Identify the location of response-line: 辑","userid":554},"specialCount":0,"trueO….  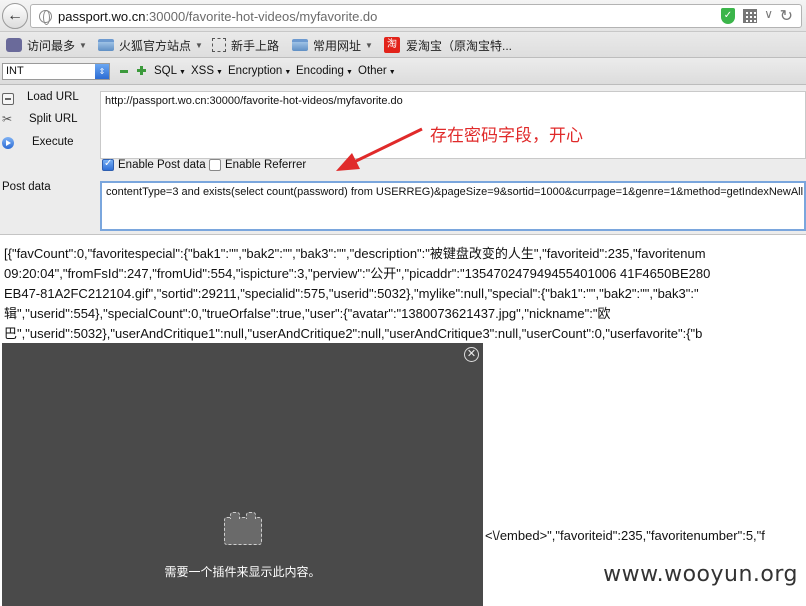
(307, 313).